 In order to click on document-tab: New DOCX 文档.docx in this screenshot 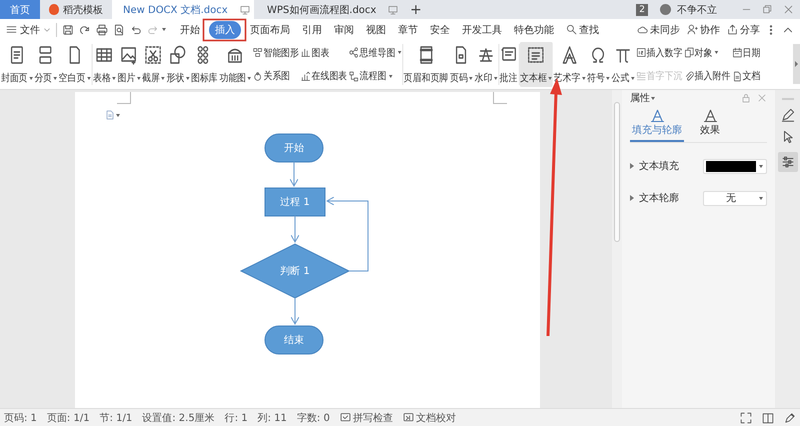, I will do `click(183, 9)`.